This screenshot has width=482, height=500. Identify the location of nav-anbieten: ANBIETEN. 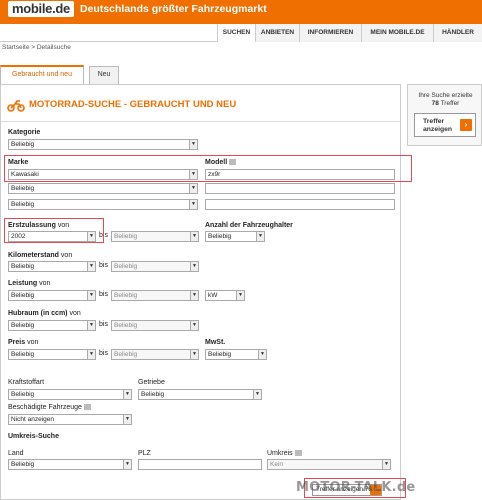
(277, 33).